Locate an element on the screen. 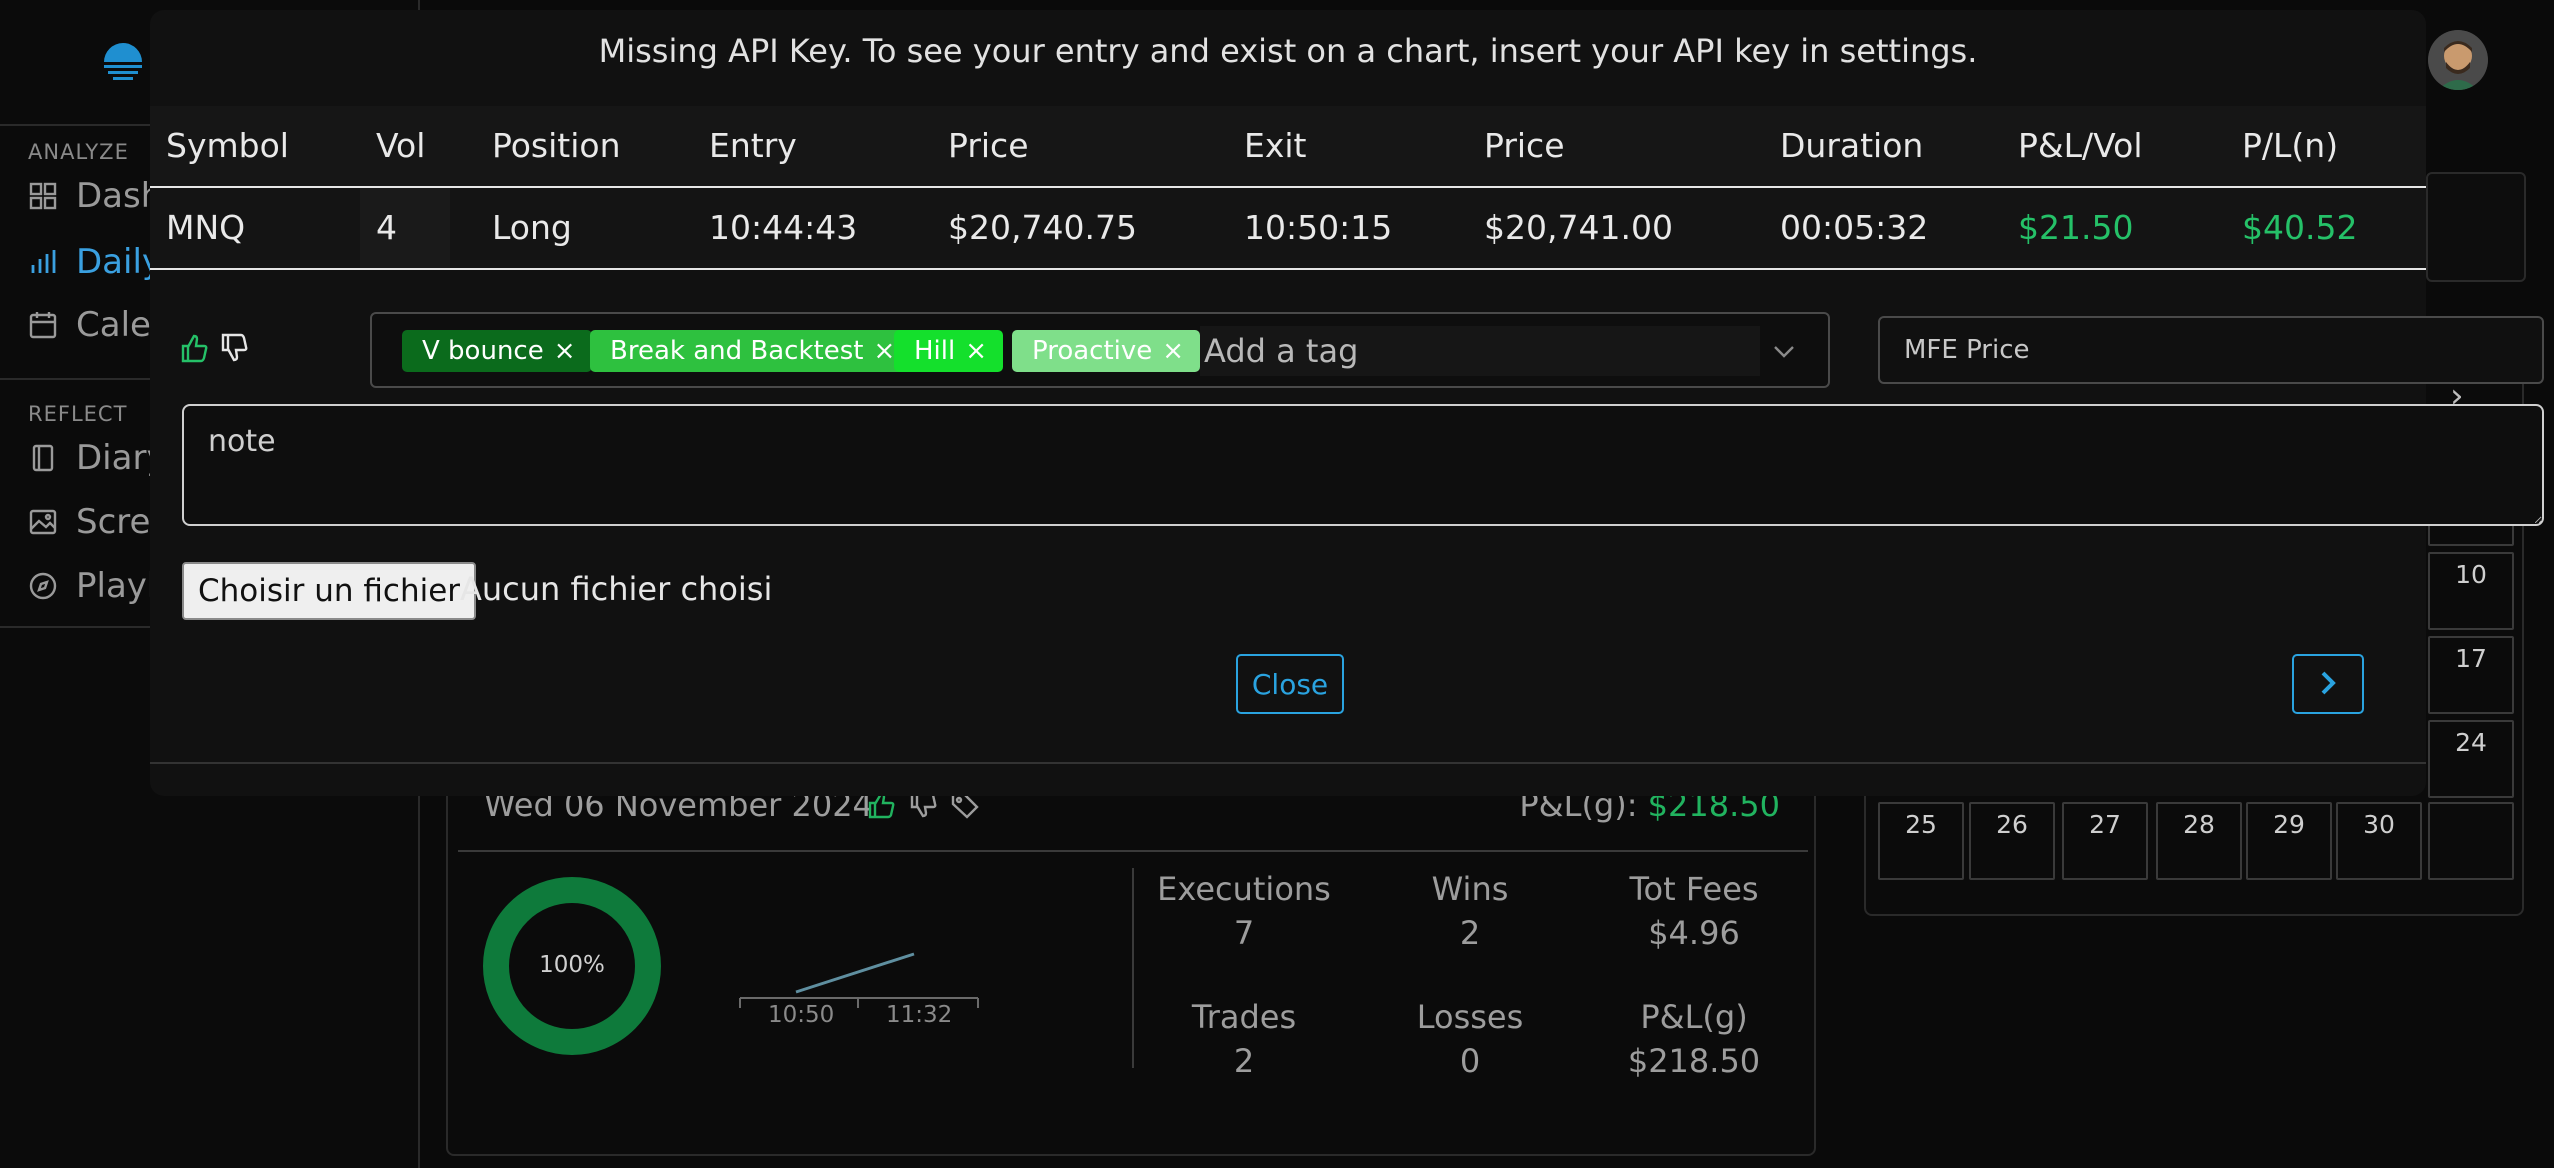 The width and height of the screenshot is (2554, 1168). tag-input is located at coordinates (1480, 351).